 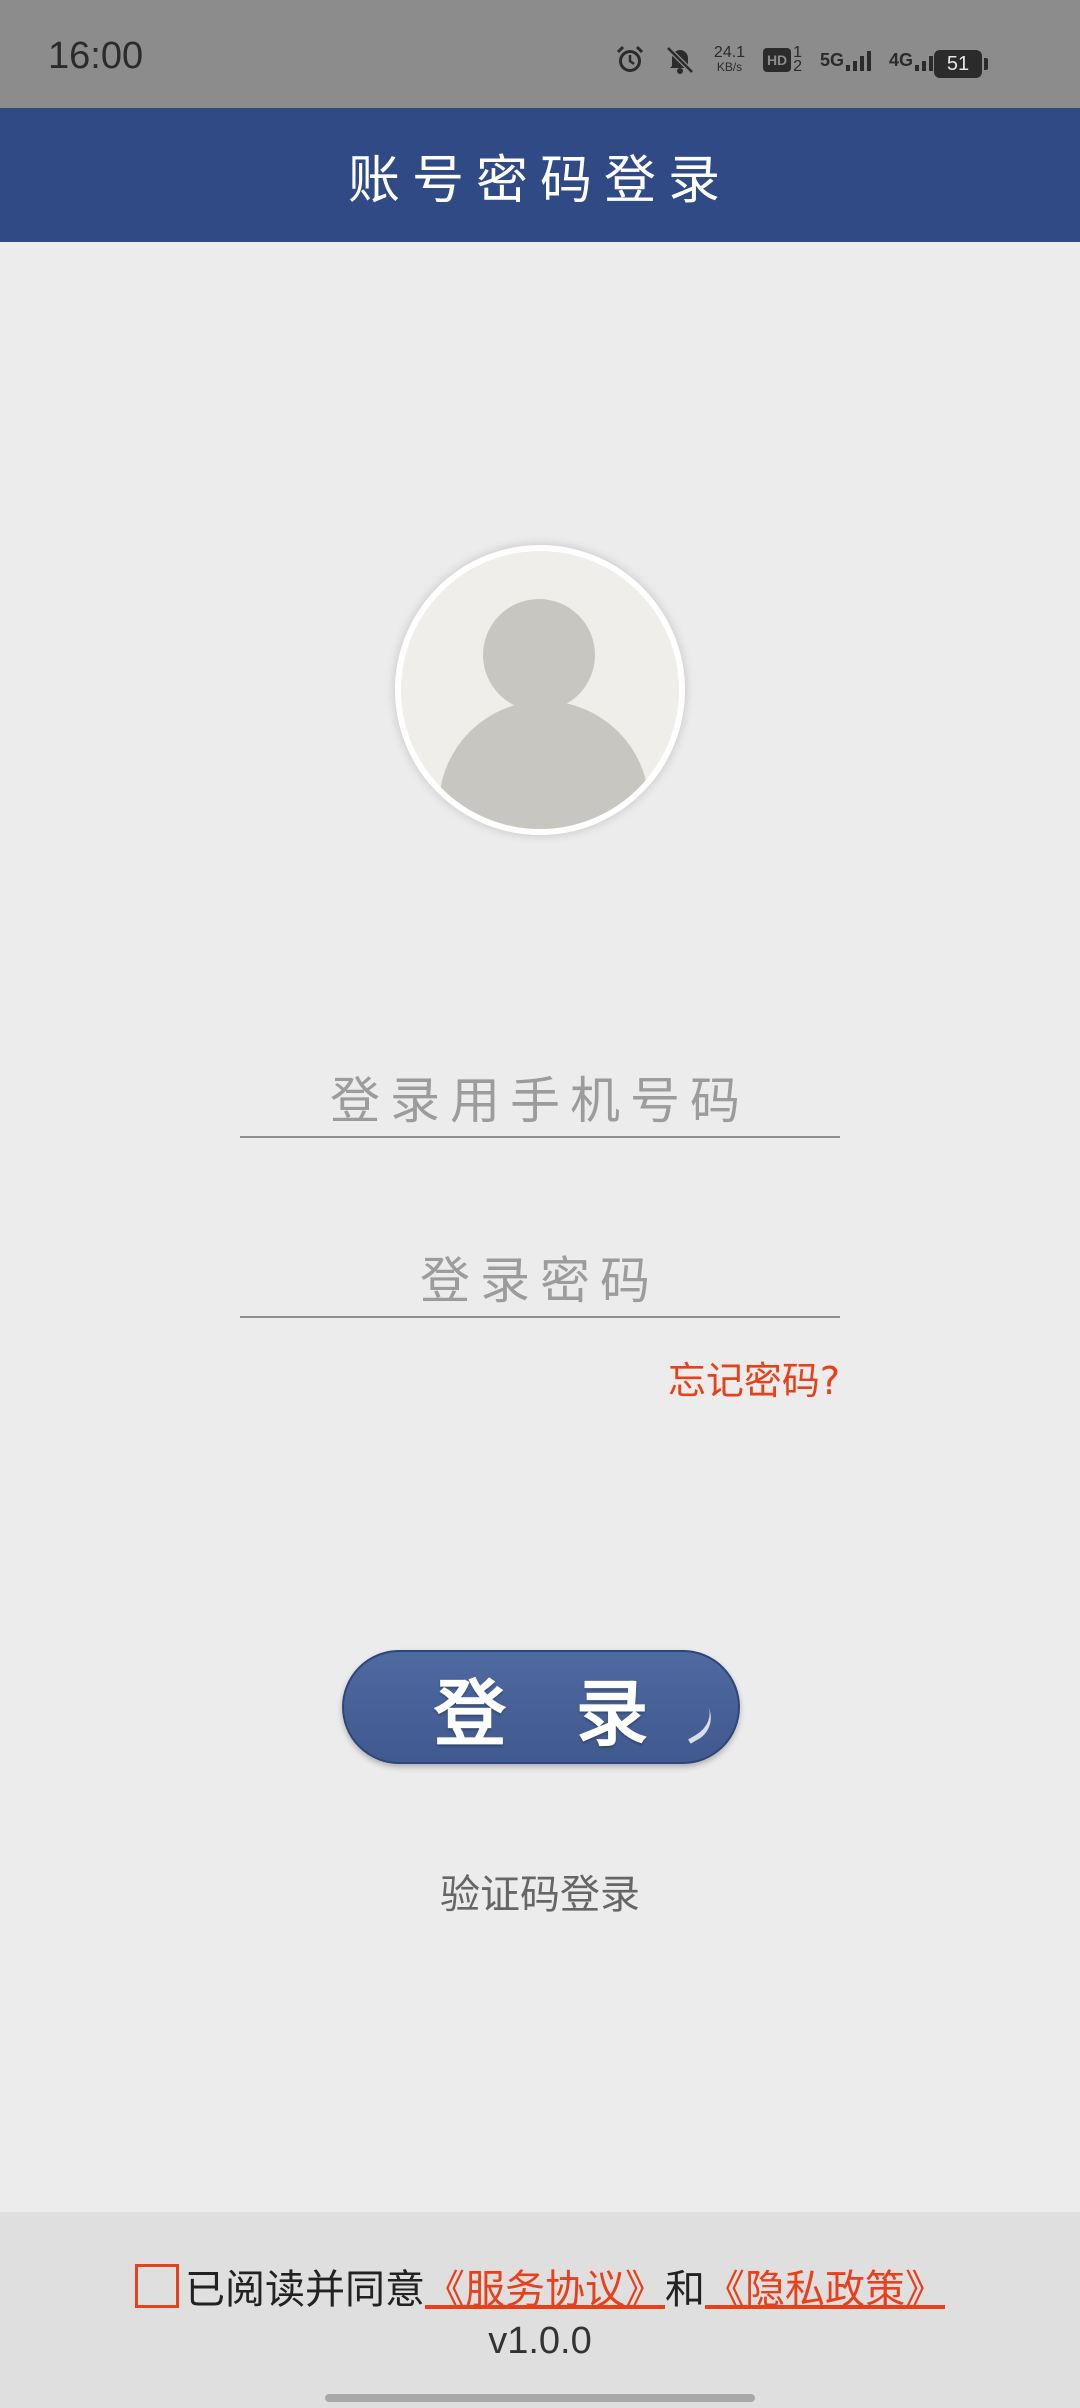 I want to click on net-5g-label: 5G, so click(x=831, y=59).